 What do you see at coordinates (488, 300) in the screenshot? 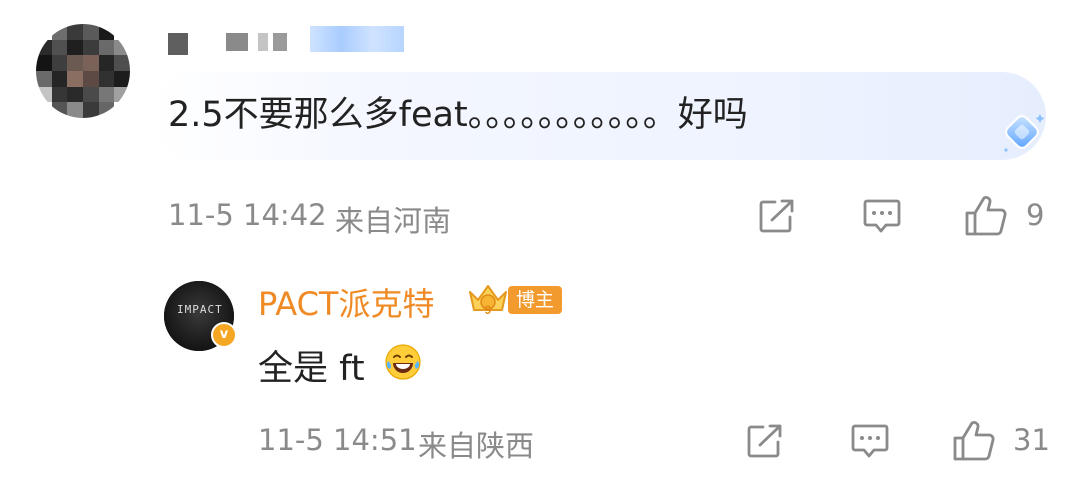
I see `crown-icon: 9` at bounding box center [488, 300].